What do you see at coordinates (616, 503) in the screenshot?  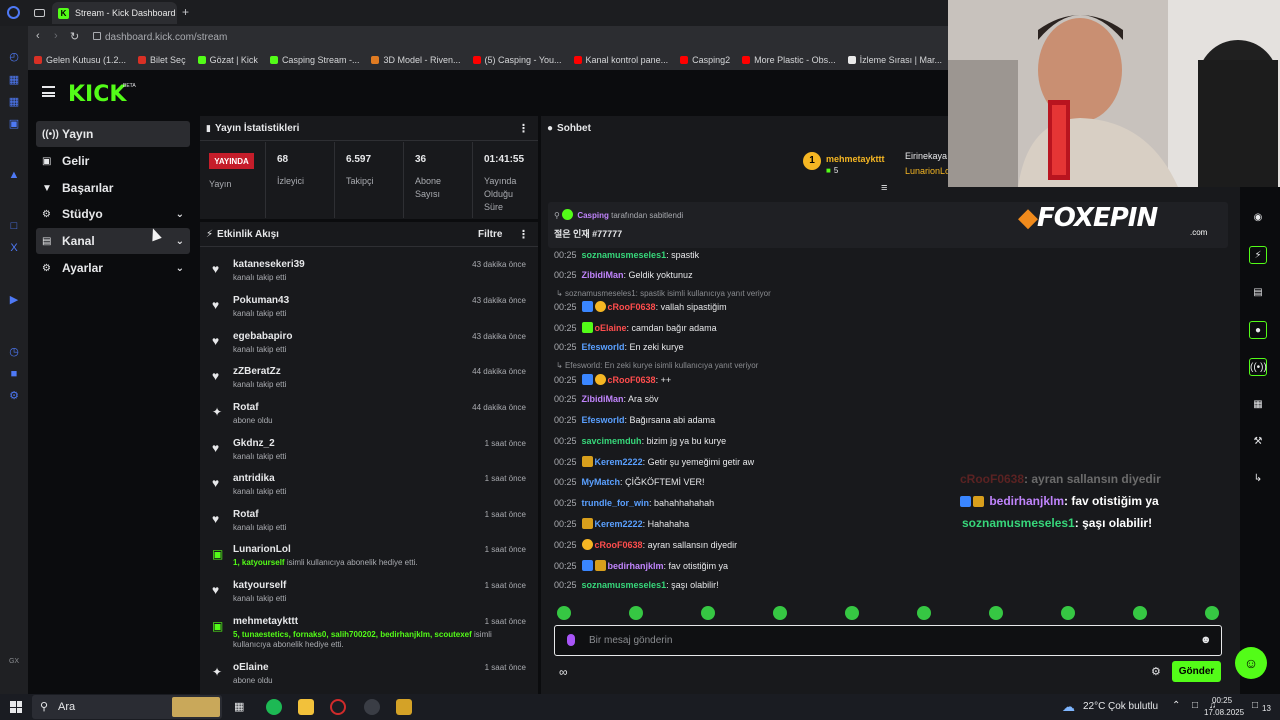 I see `message-user: trundle_for_win` at bounding box center [616, 503].